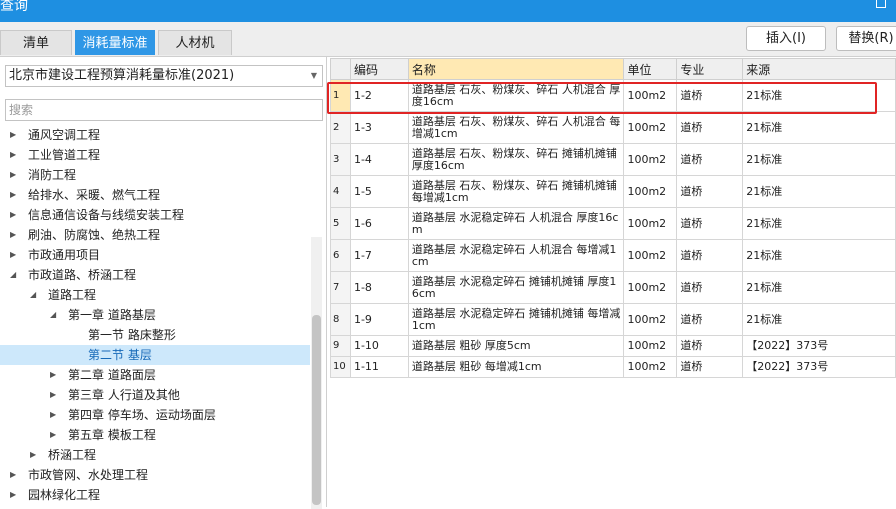  What do you see at coordinates (155, 395) in the screenshot?
I see `tree-node: ▶ 第三章 人行道及其他` at bounding box center [155, 395].